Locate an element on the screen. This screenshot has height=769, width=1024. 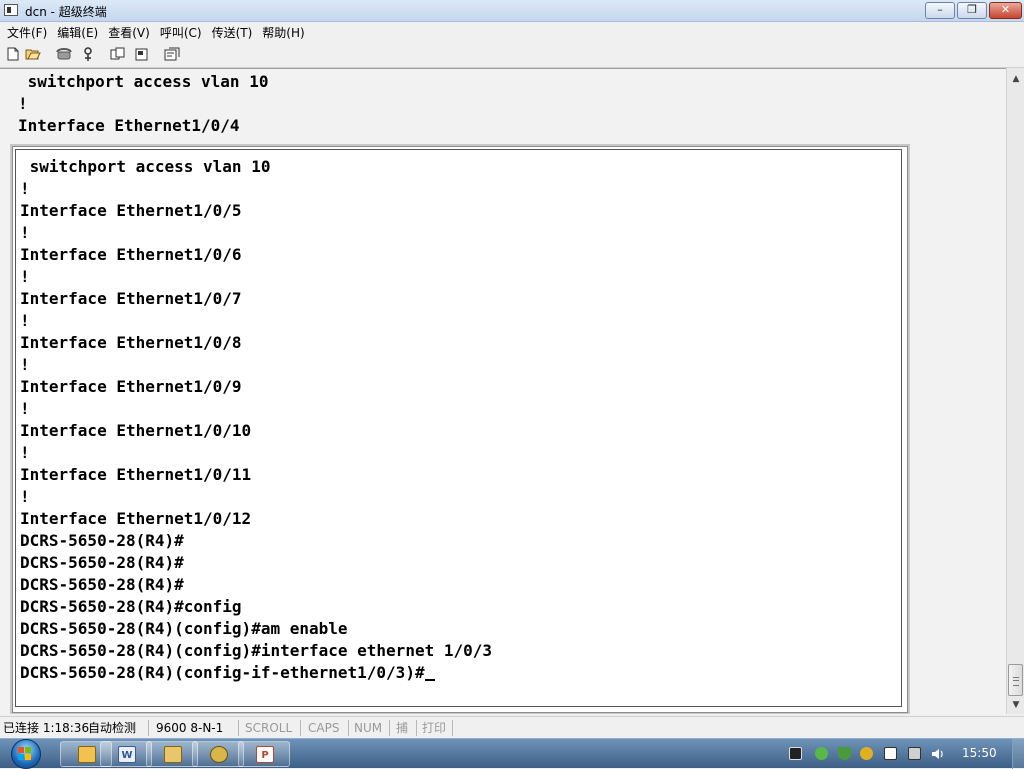
folder-app-icon is located at coordinates (87, 754).